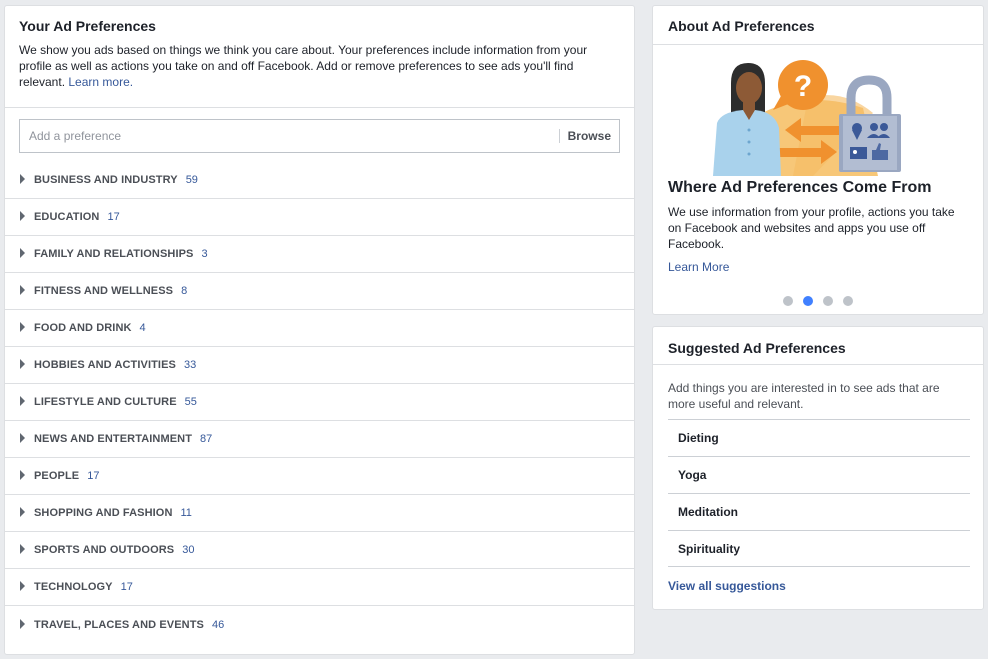 This screenshot has width=988, height=659. What do you see at coordinates (741, 26) in the screenshot?
I see `about-ad-preferences-title: About Ad Preferences` at bounding box center [741, 26].